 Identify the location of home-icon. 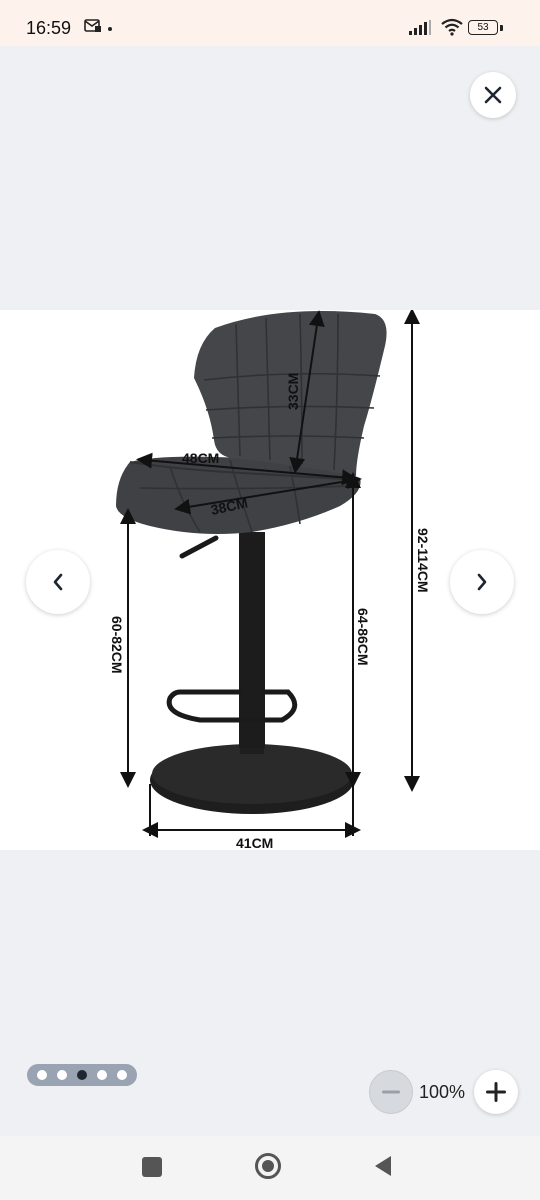
(268, 1166).